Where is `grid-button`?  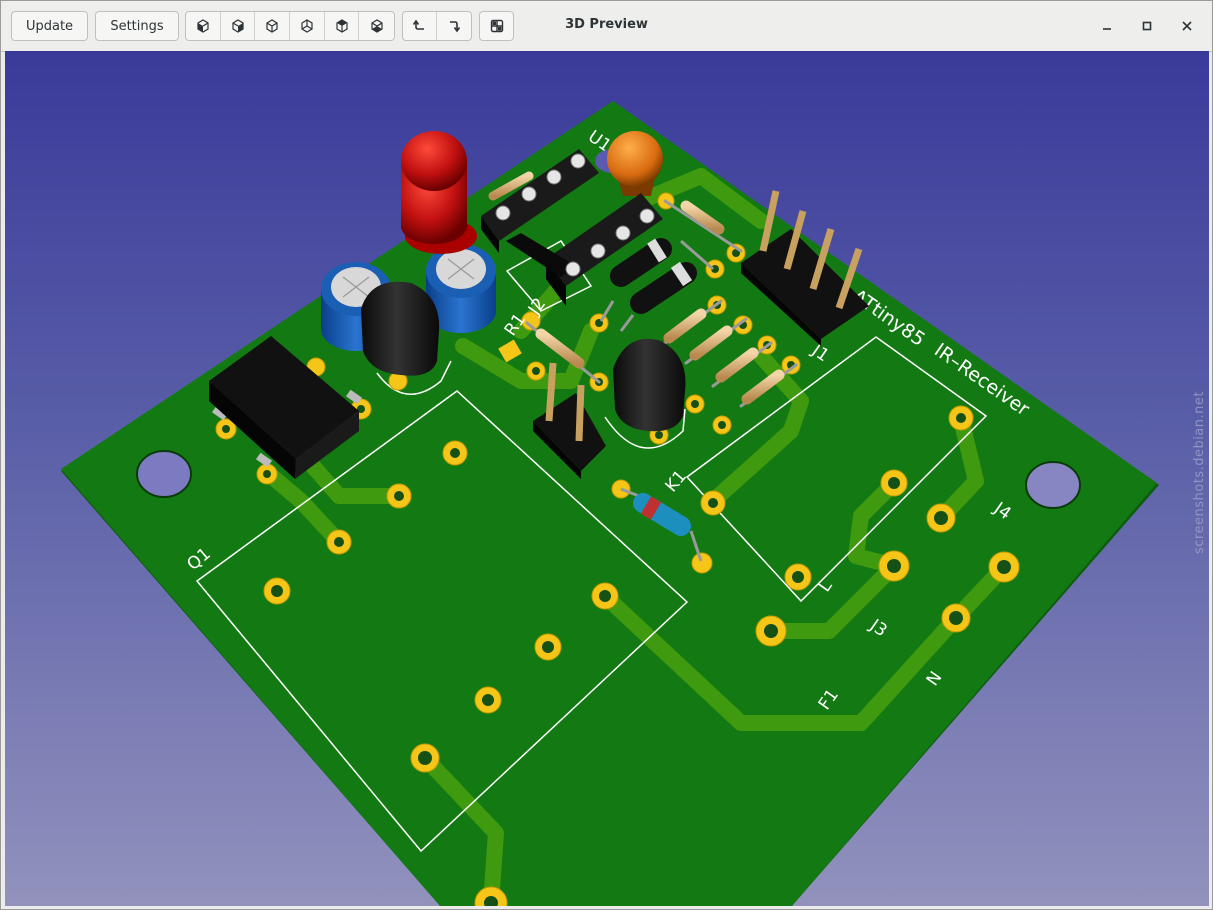 grid-button is located at coordinates (496, 26).